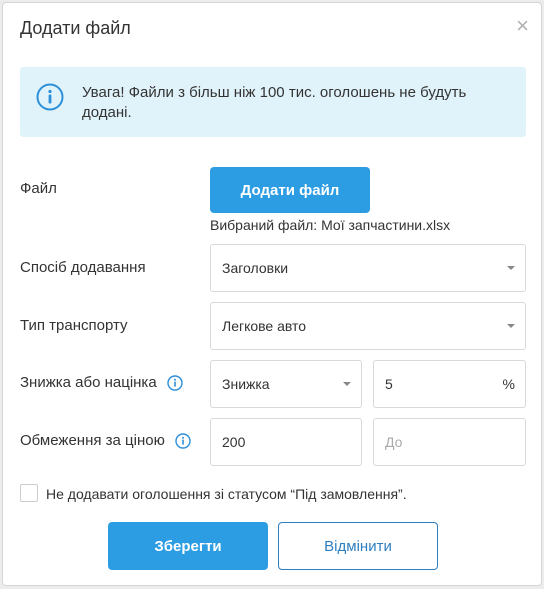 Image resolution: width=544 pixels, height=589 pixels. I want to click on price-to-placeholder: До, so click(394, 442).